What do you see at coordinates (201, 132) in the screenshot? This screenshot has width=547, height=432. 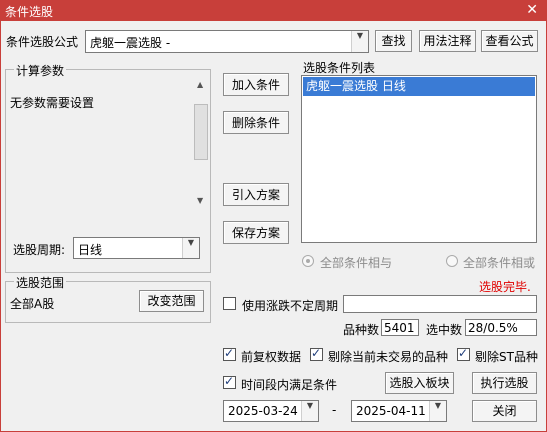 I see `scroll-thumb` at bounding box center [201, 132].